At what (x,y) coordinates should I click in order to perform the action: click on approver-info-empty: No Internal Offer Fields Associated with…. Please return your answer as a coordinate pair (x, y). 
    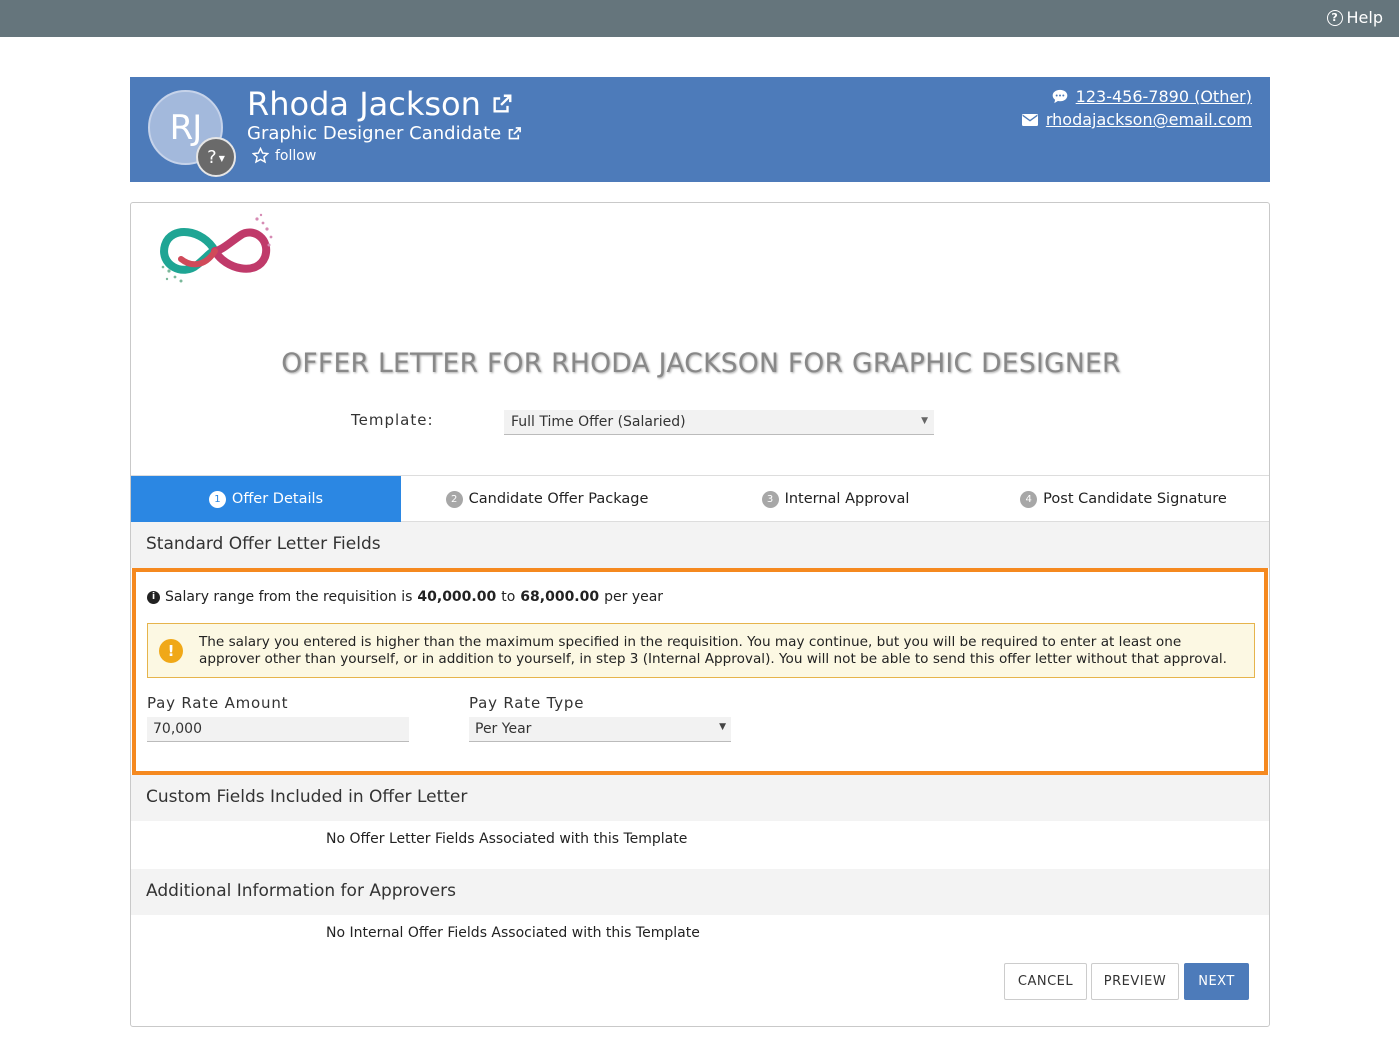
    Looking at the image, I should click on (513, 933).